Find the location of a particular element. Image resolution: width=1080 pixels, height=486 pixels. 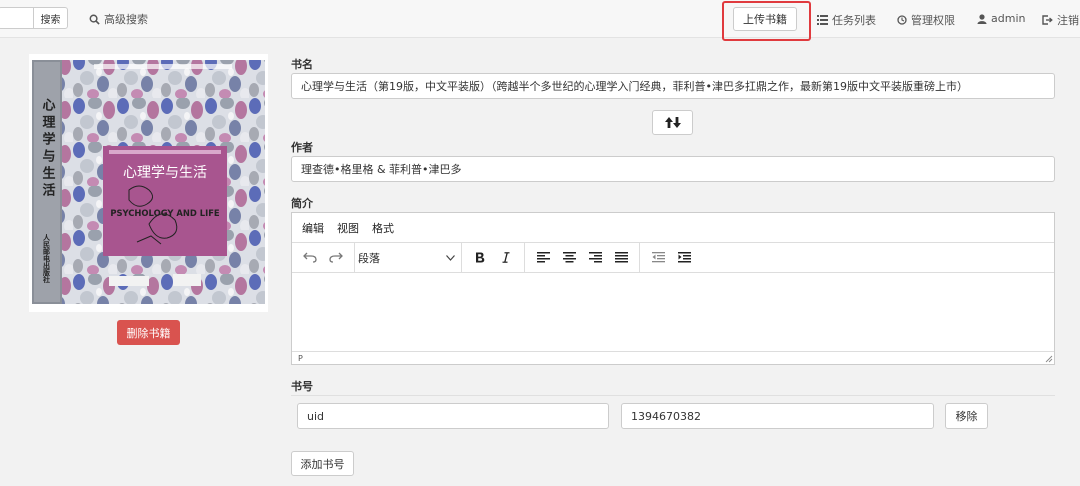

align-right-icon is located at coordinates (595, 257).